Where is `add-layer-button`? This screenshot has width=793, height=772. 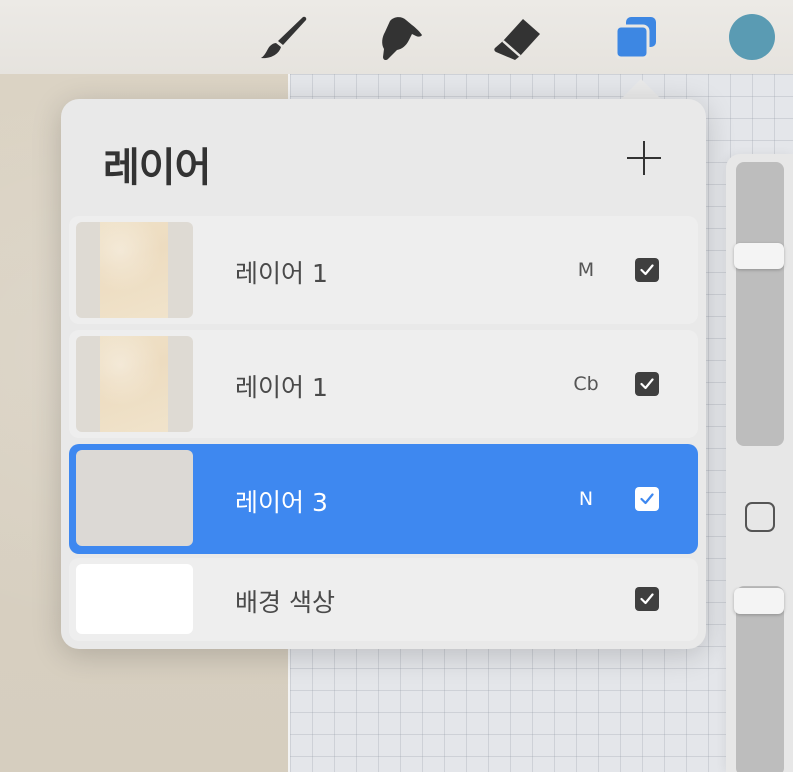
add-layer-button is located at coordinates (644, 158).